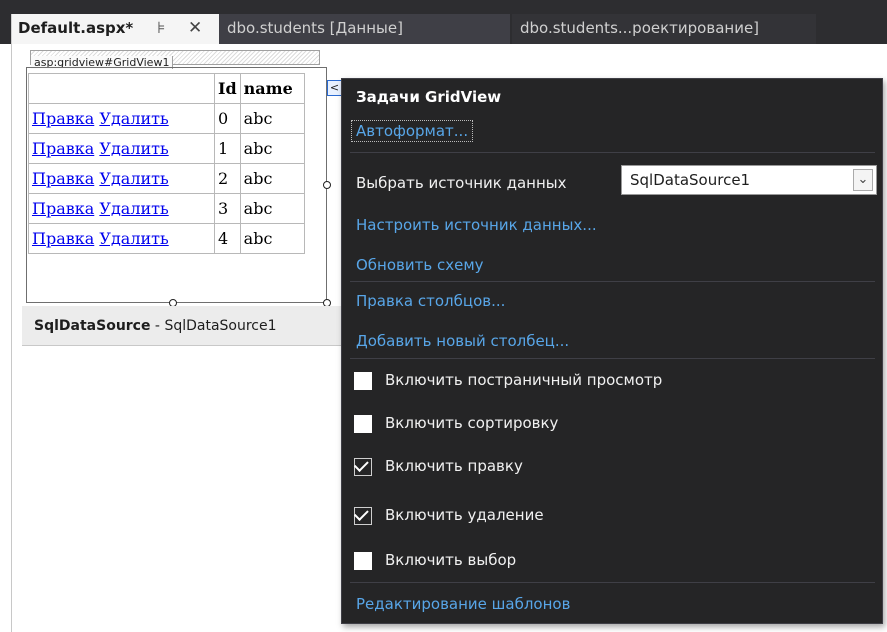 The image size is (887, 632). I want to click on id-cell: 2, so click(227, 178).